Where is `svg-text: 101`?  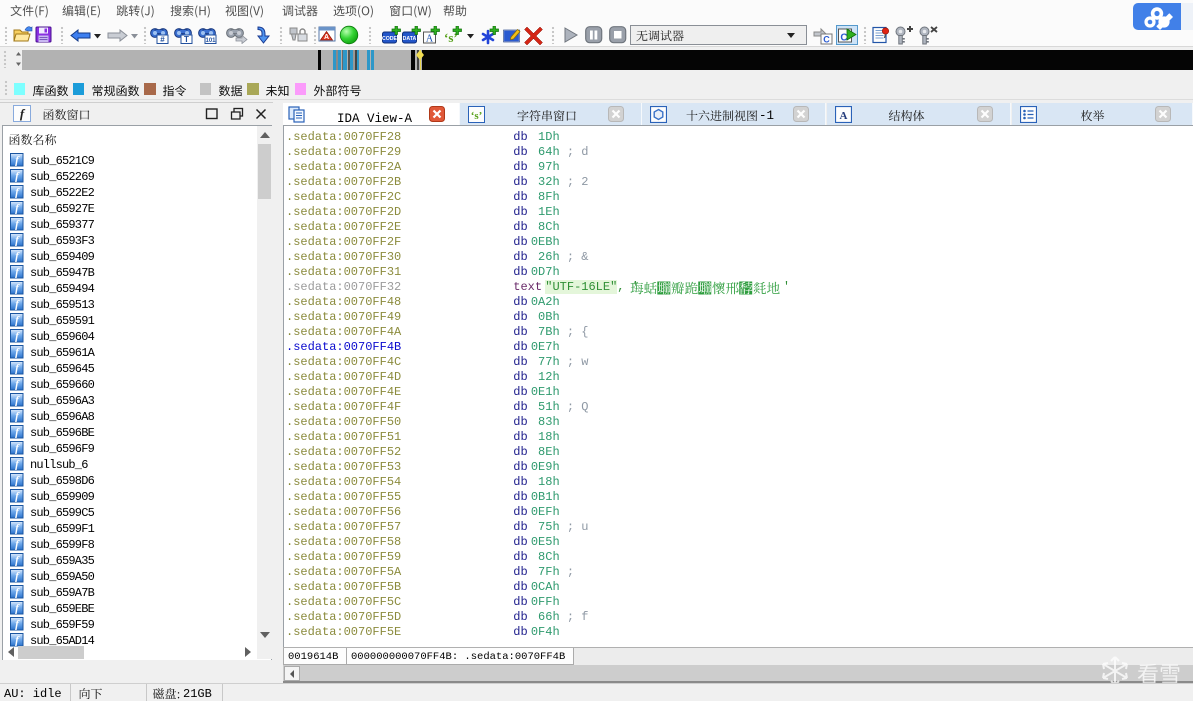
svg-text: 101 is located at coordinates (210, 41).